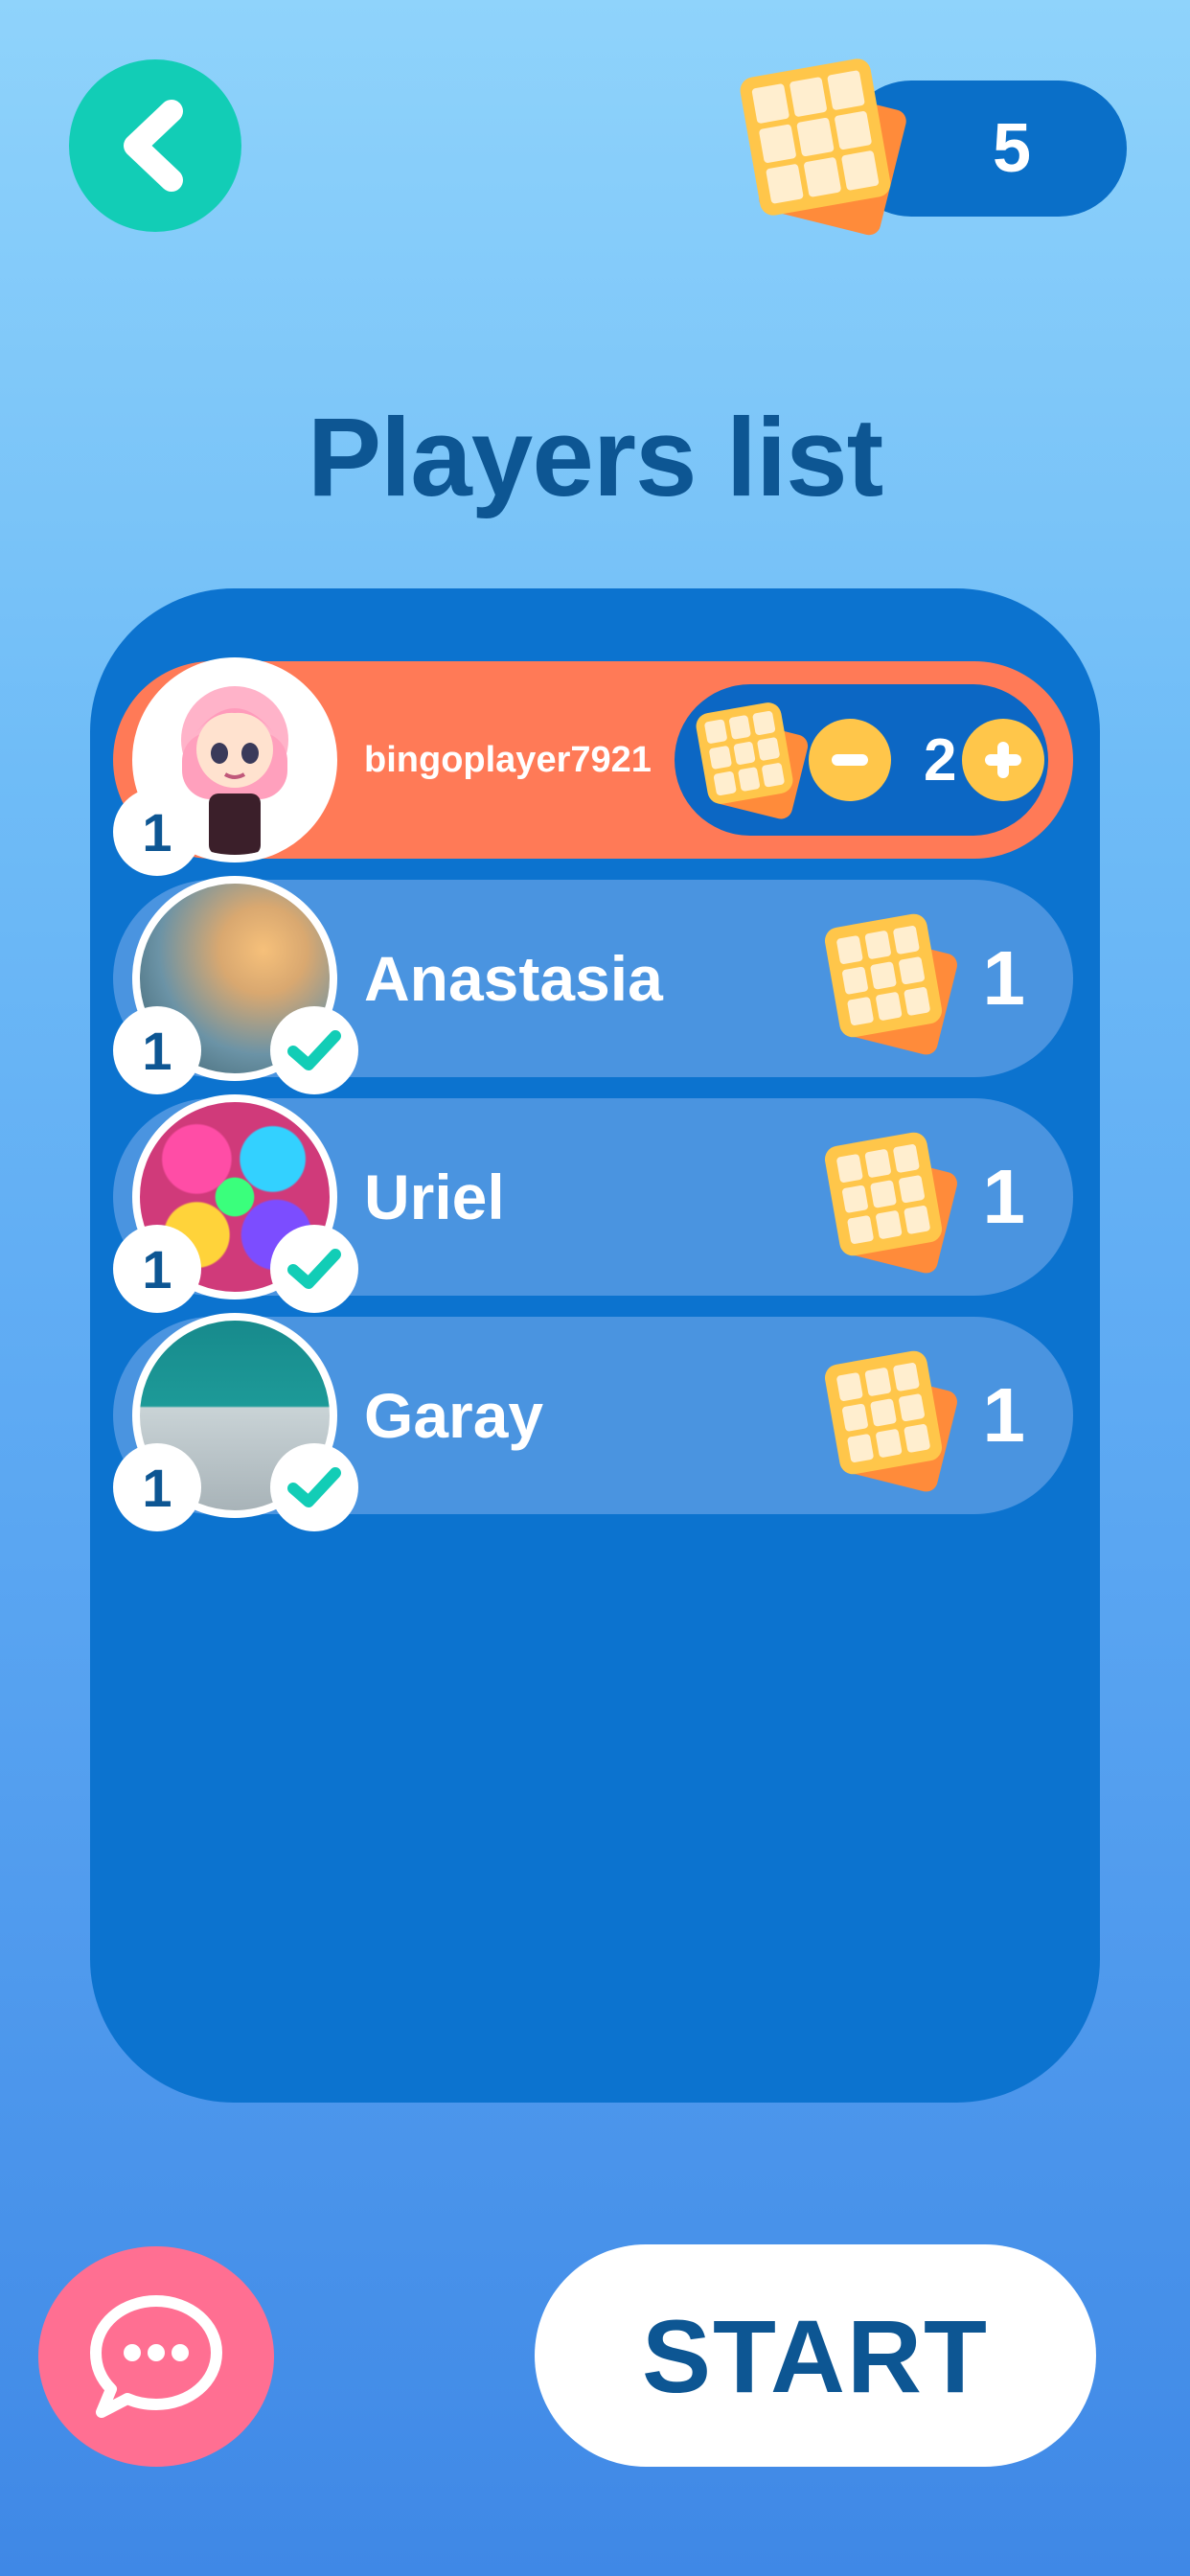  Describe the element at coordinates (593, 1422) in the screenshot. I see `player-row: 1 Garay 1` at that location.